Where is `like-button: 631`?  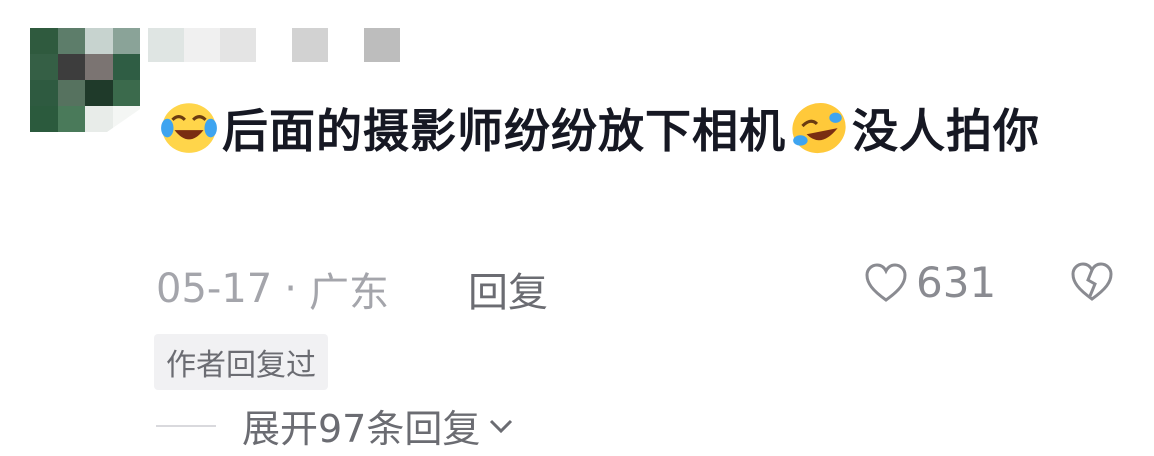 like-button: 631 is located at coordinates (930, 282).